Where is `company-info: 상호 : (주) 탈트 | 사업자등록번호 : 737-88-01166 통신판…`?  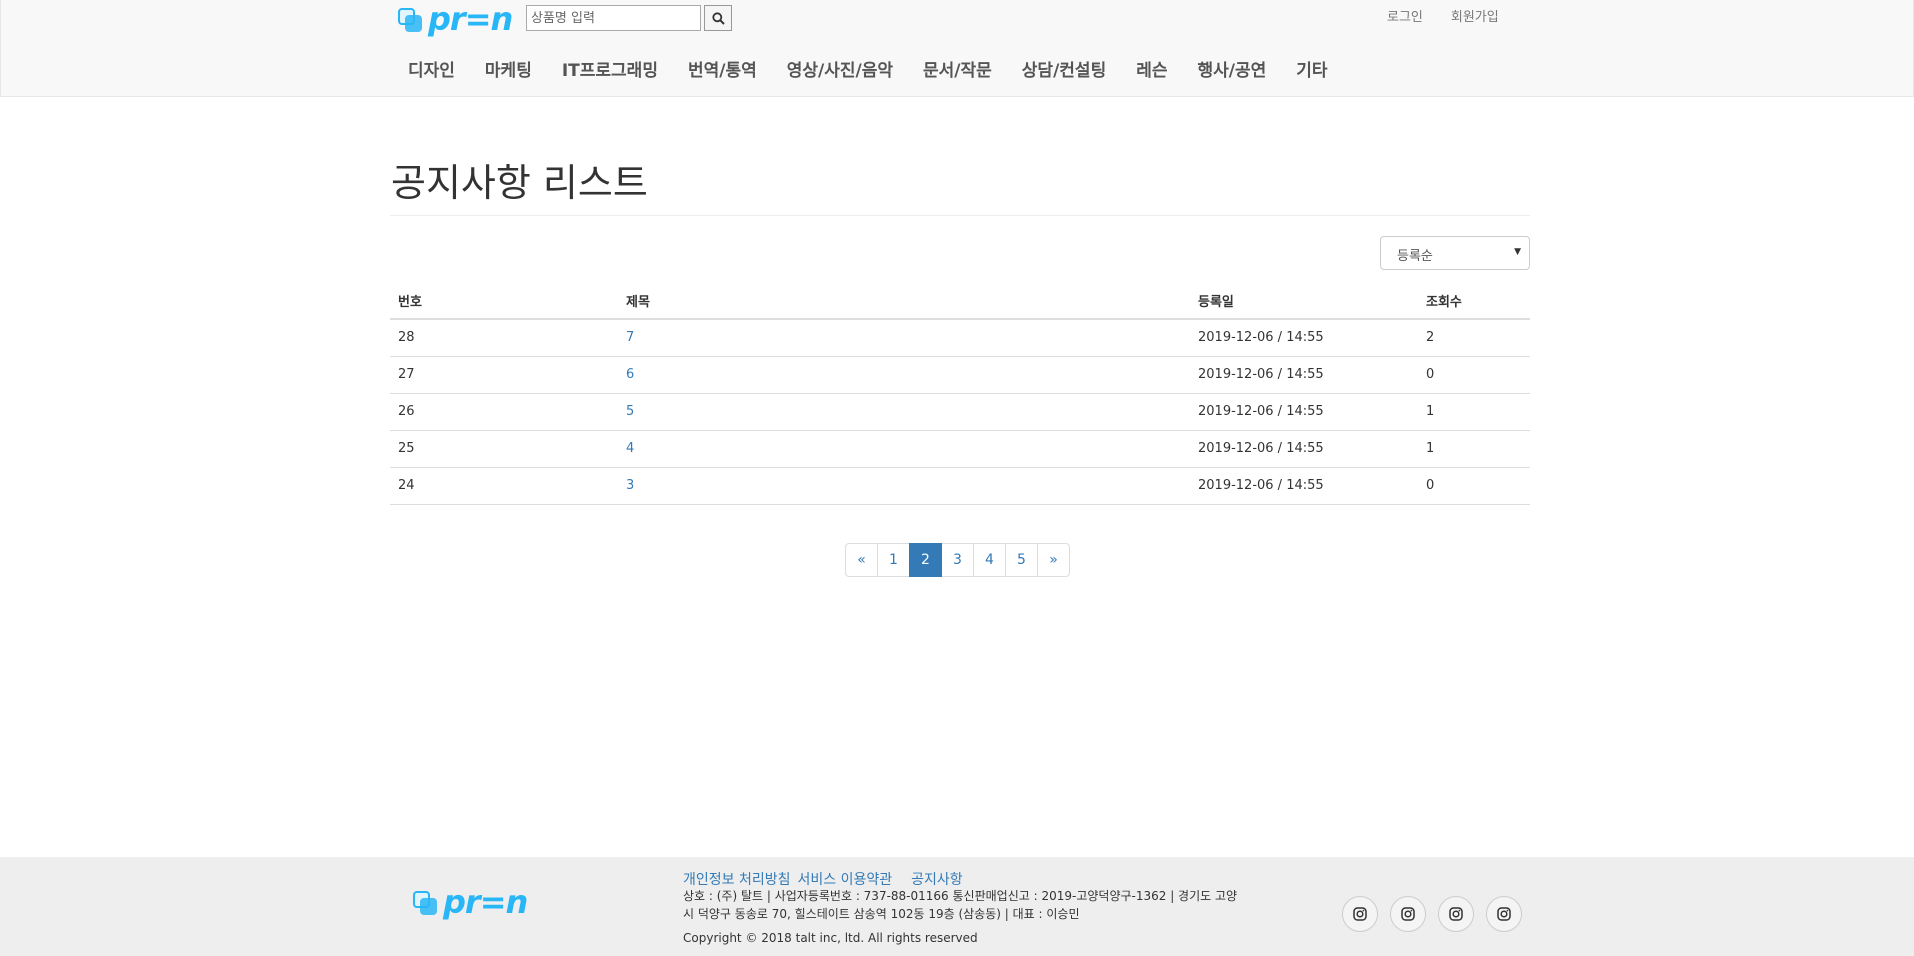 company-info: 상호 : (주) 탈트 | 사업자등록번호 : 737-88-01166 통신판… is located at coordinates (963, 905).